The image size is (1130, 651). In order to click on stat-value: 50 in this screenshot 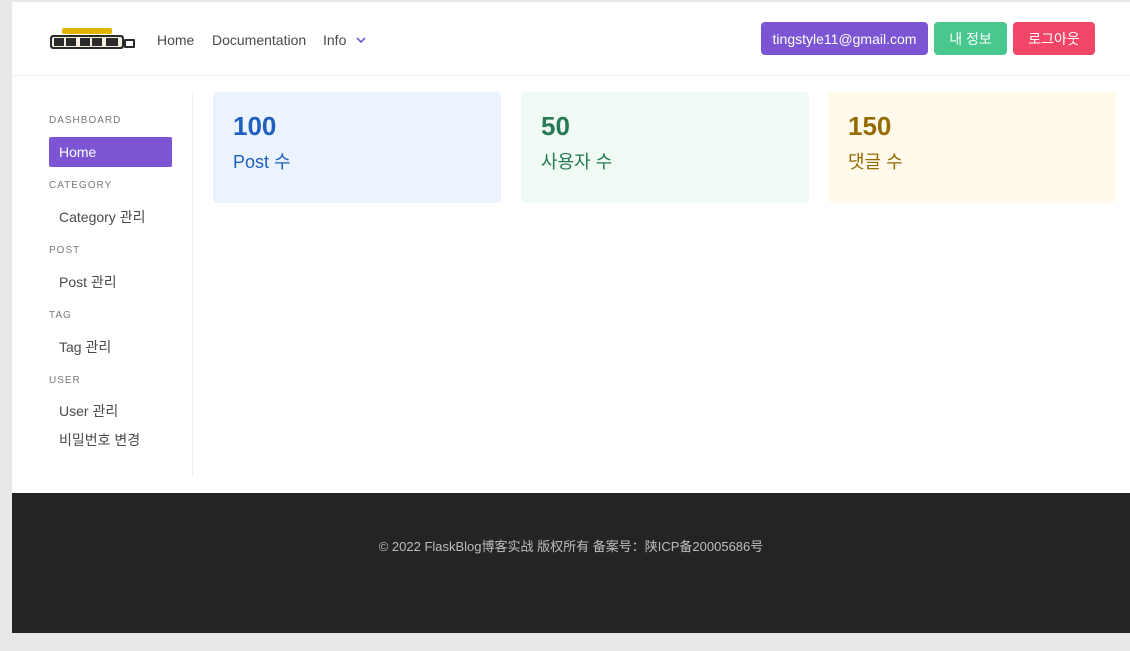, I will do `click(555, 126)`.